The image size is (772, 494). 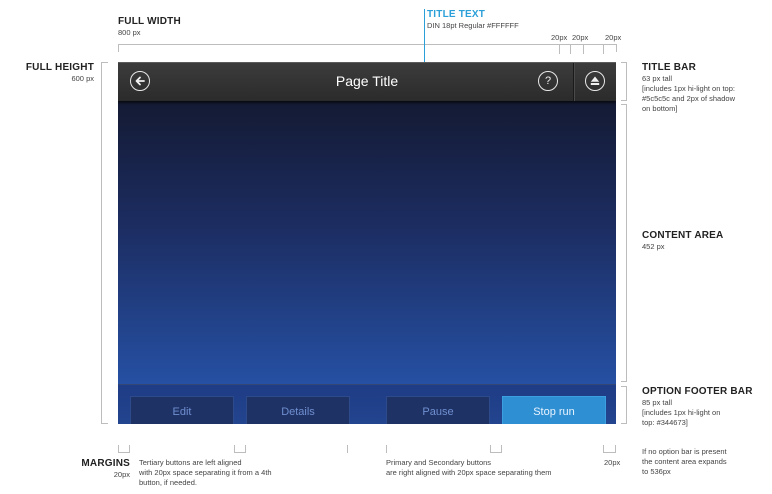 I want to click on footer-note-line: If no option bar is present, so click(x=684, y=451).